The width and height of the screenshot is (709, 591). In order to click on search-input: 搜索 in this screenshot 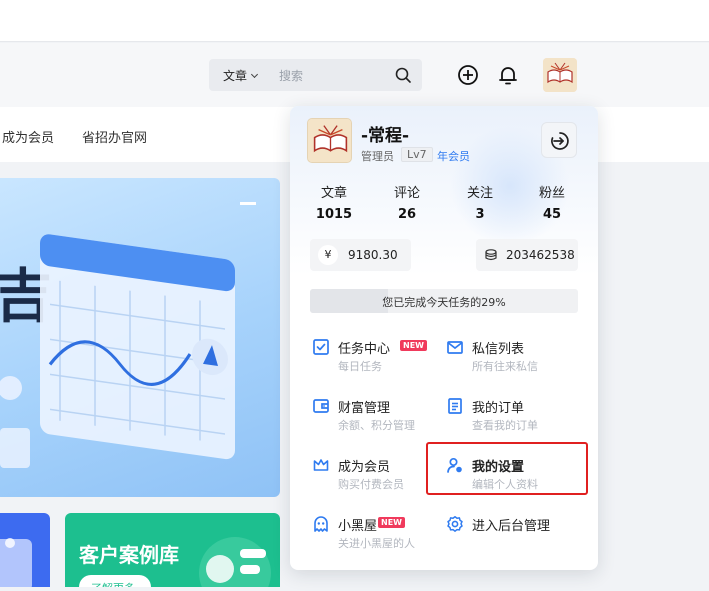, I will do `click(291, 75)`.